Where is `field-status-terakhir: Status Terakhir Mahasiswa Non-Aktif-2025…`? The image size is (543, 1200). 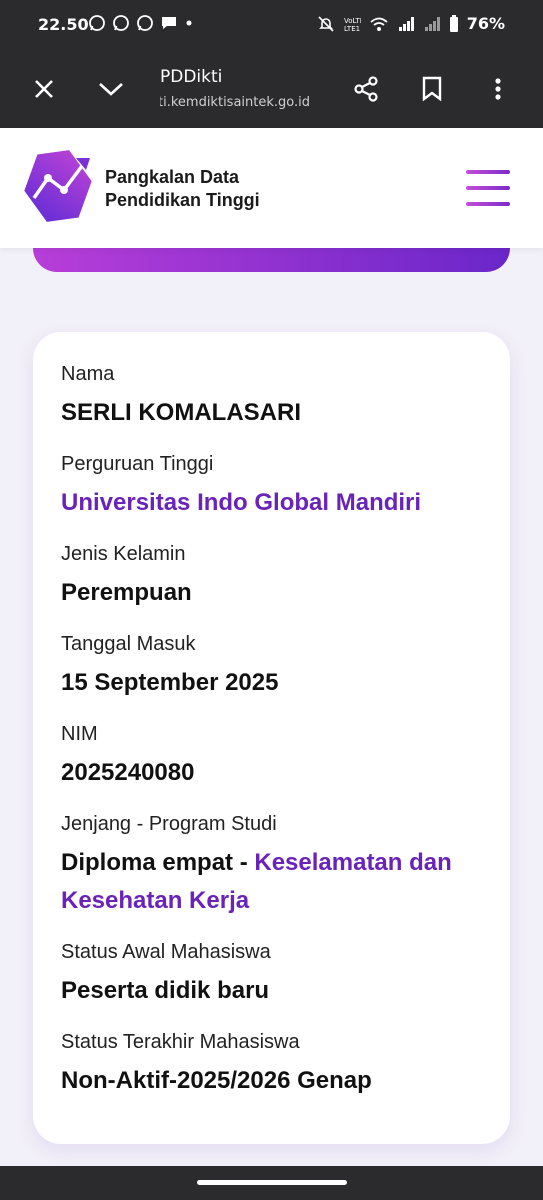
field-status-terakhir: Status Terakhir Mahasiswa Non-Aktif-2025… is located at coordinates (276, 1065).